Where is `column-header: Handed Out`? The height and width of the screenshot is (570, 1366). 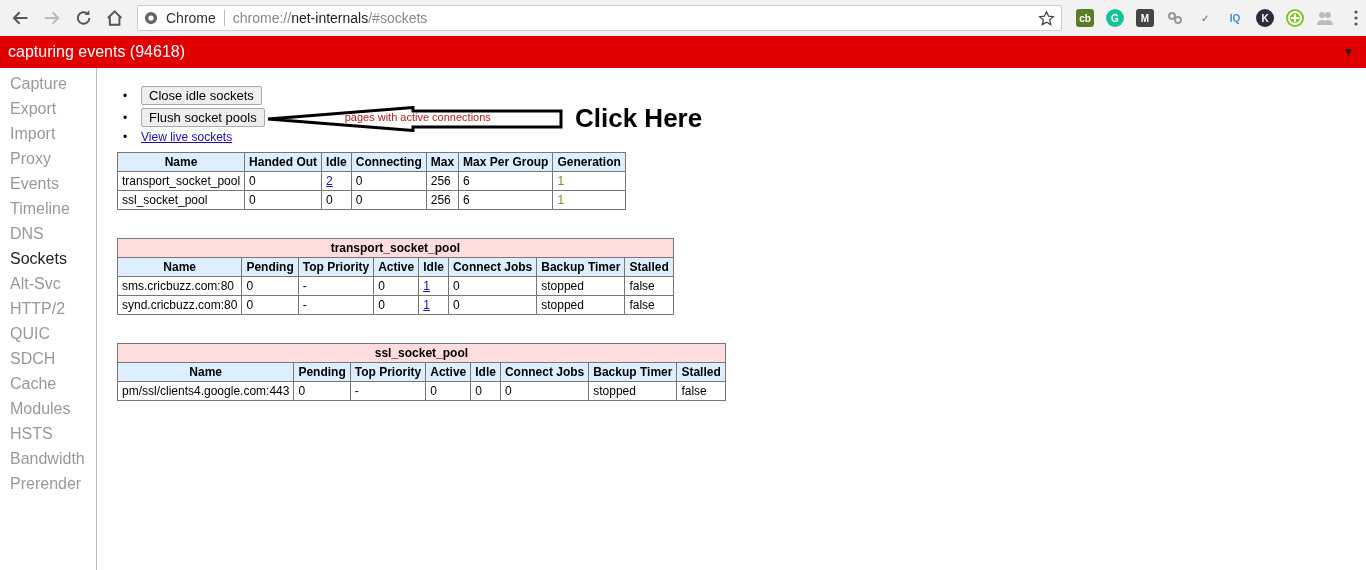 column-header: Handed Out is located at coordinates (283, 162).